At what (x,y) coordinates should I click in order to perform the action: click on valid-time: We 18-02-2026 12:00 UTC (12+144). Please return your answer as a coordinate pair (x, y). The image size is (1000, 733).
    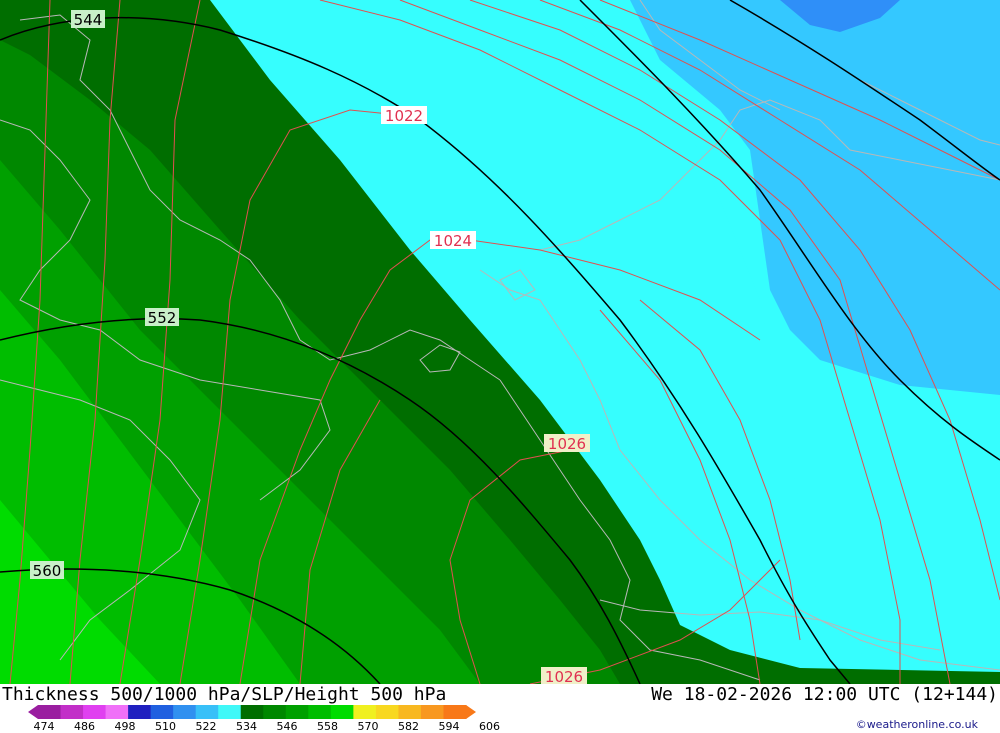
    Looking at the image, I should click on (824, 694).